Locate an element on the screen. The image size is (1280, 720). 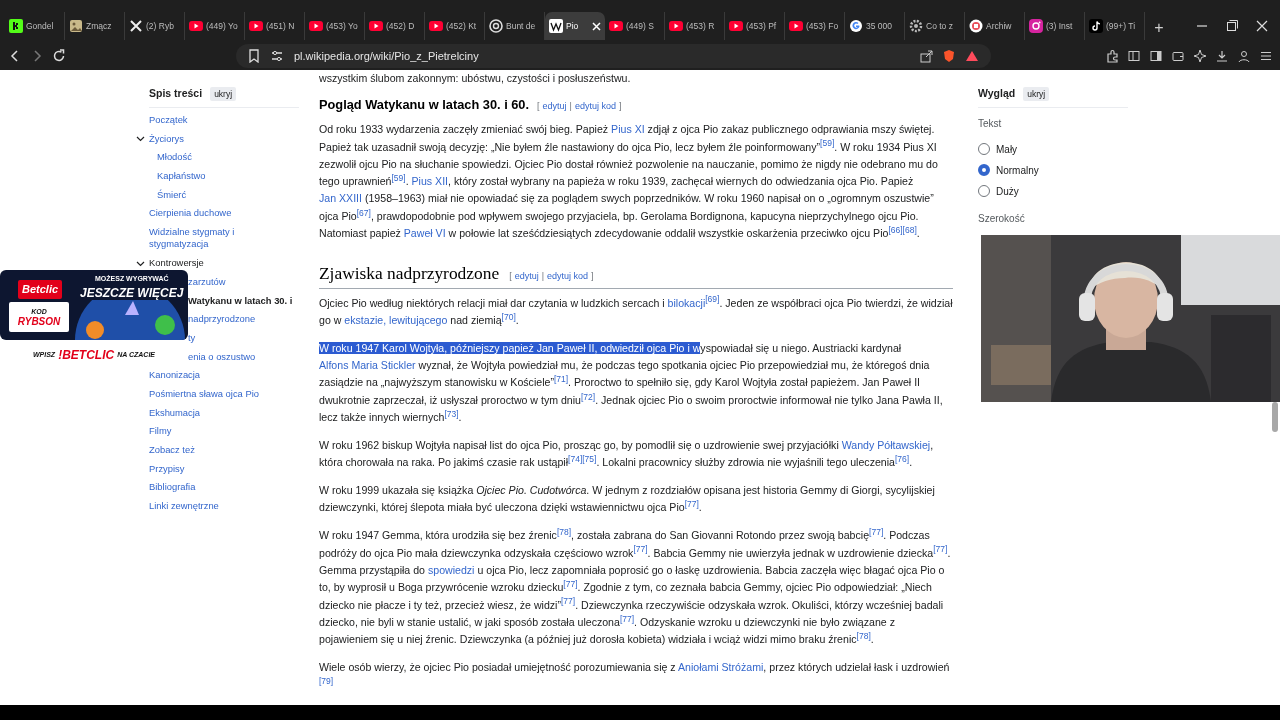
browser-tab: (453) Yo is located at coordinates (335, 26).